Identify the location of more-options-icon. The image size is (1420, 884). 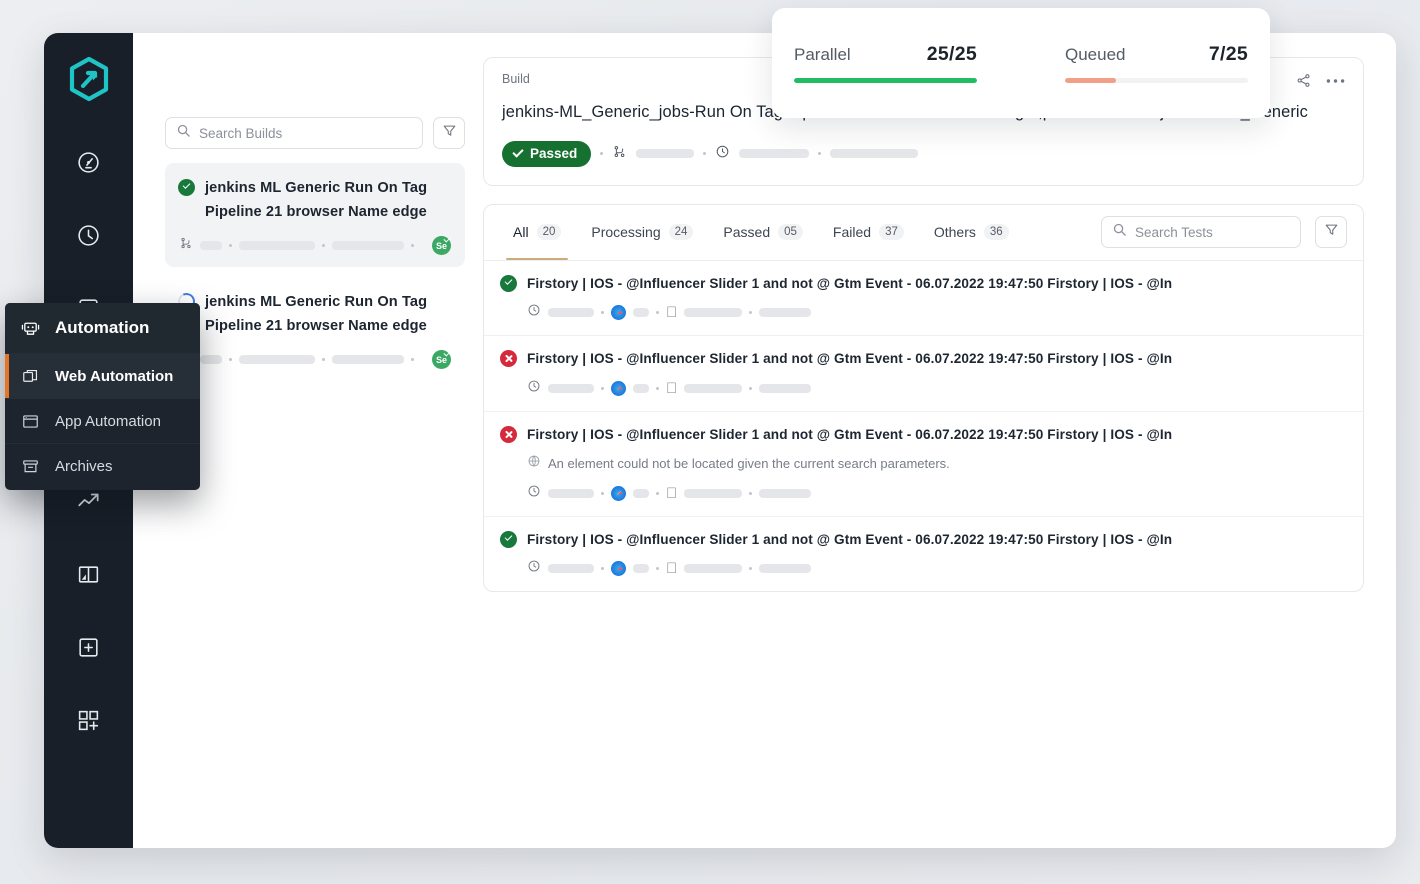
(1335, 81).